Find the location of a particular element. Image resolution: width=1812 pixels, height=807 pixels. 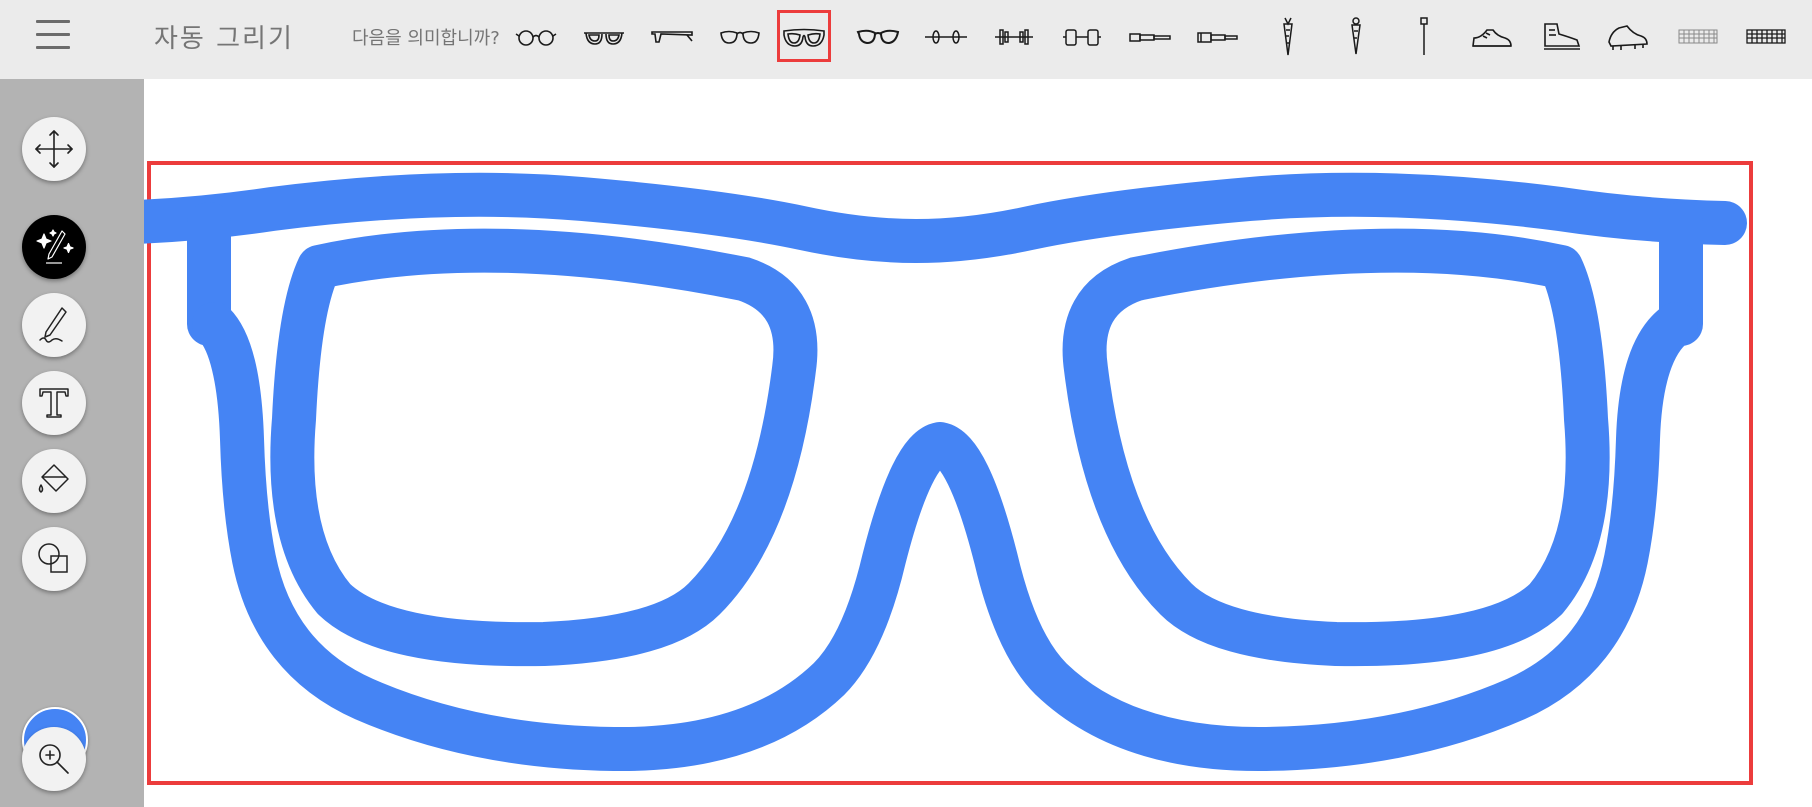

aviator-sunglasses-icon is located at coordinates (740, 37).